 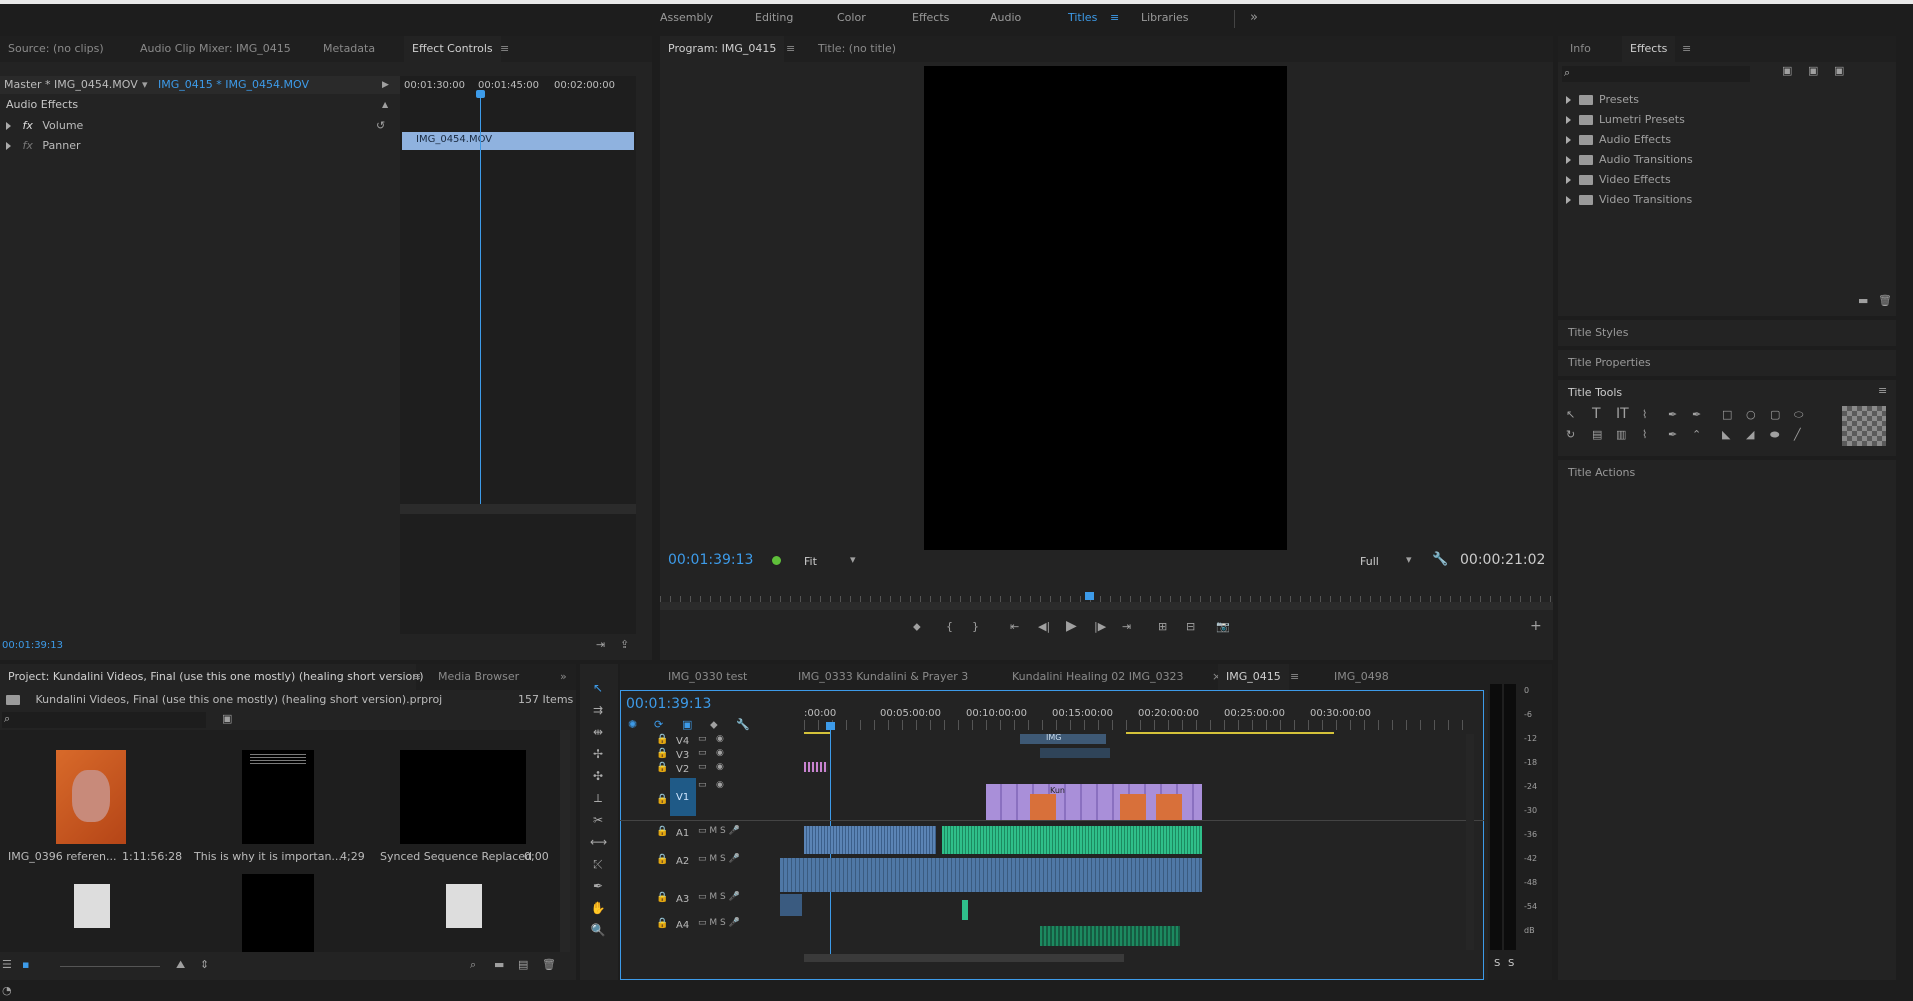 What do you see at coordinates (702, 739) in the screenshot?
I see `sync-lock-icon: ▭` at bounding box center [702, 739].